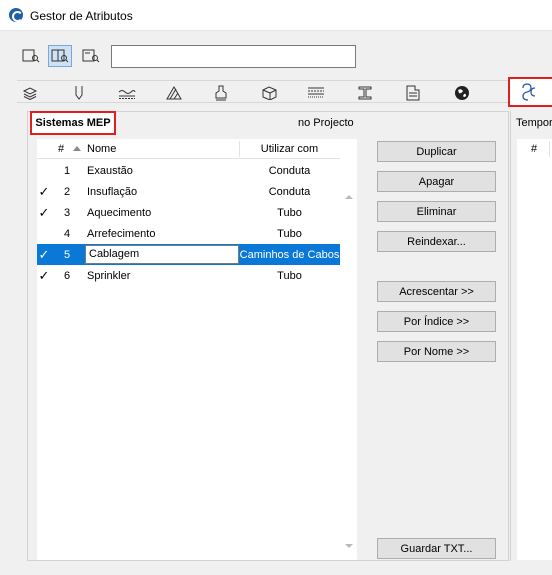  Describe the element at coordinates (16, 15) in the screenshot. I see `archicad-logo-icon` at that location.